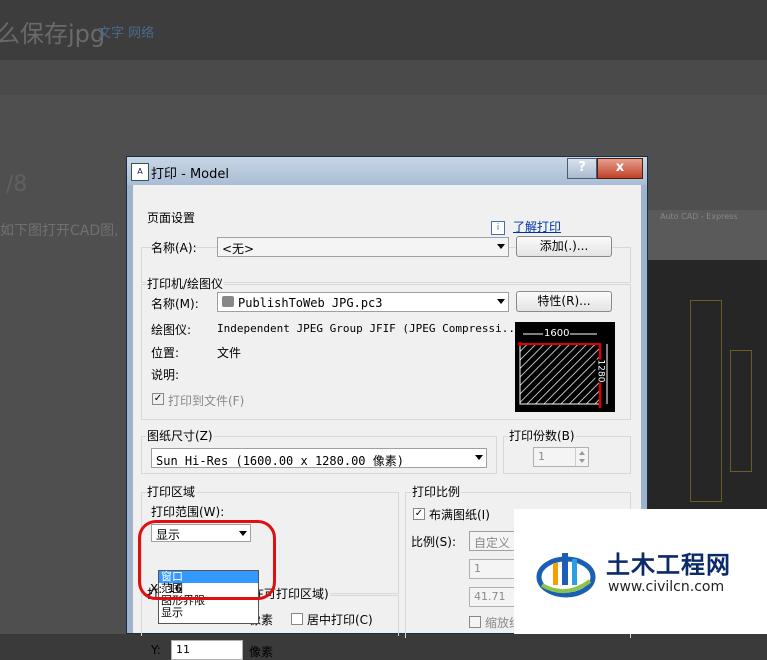 The image size is (767, 660). What do you see at coordinates (59, 231) in the screenshot?
I see `page-body-text: 如下图打开CAD图,` at bounding box center [59, 231].